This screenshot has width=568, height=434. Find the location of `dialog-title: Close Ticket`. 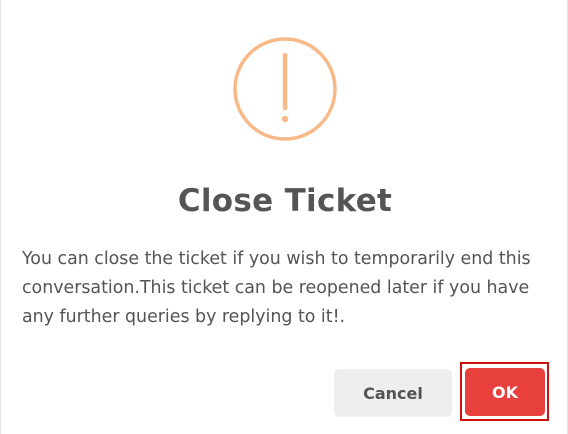

dialog-title: Close Ticket is located at coordinates (285, 201).